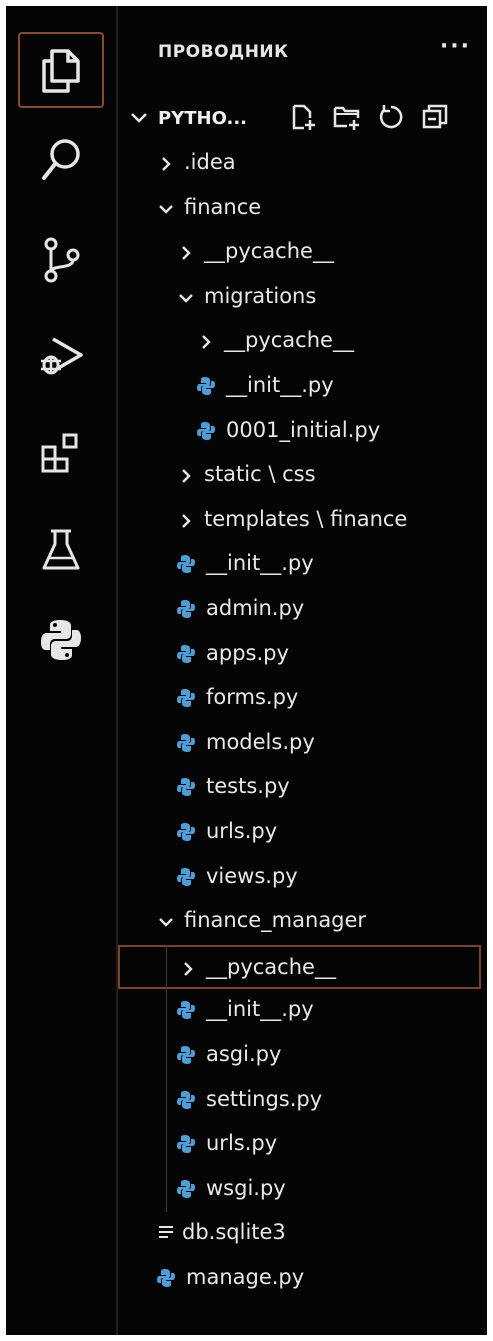 The width and height of the screenshot is (493, 1341). I want to click on tree-file-row: tests.py, so click(299, 788).